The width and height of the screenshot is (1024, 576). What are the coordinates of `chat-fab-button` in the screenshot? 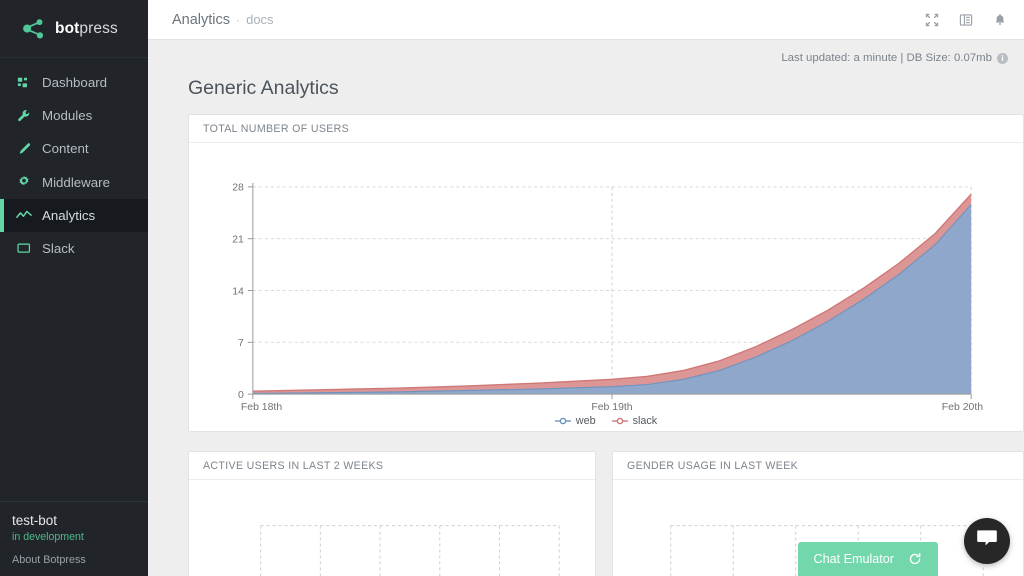 It's located at (987, 541).